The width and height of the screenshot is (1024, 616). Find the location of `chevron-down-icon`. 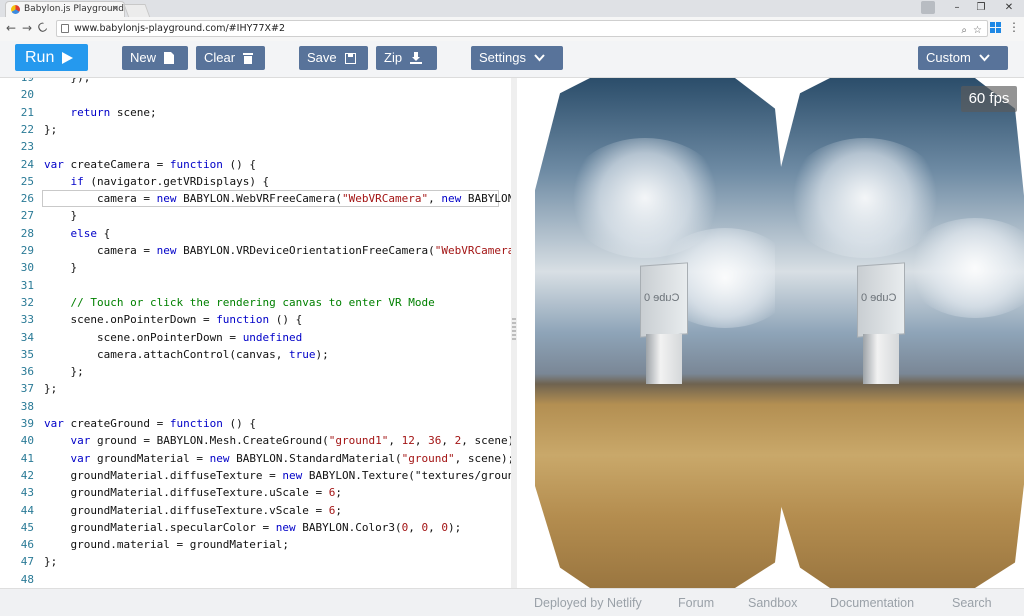

chevron-down-icon is located at coordinates (984, 58).